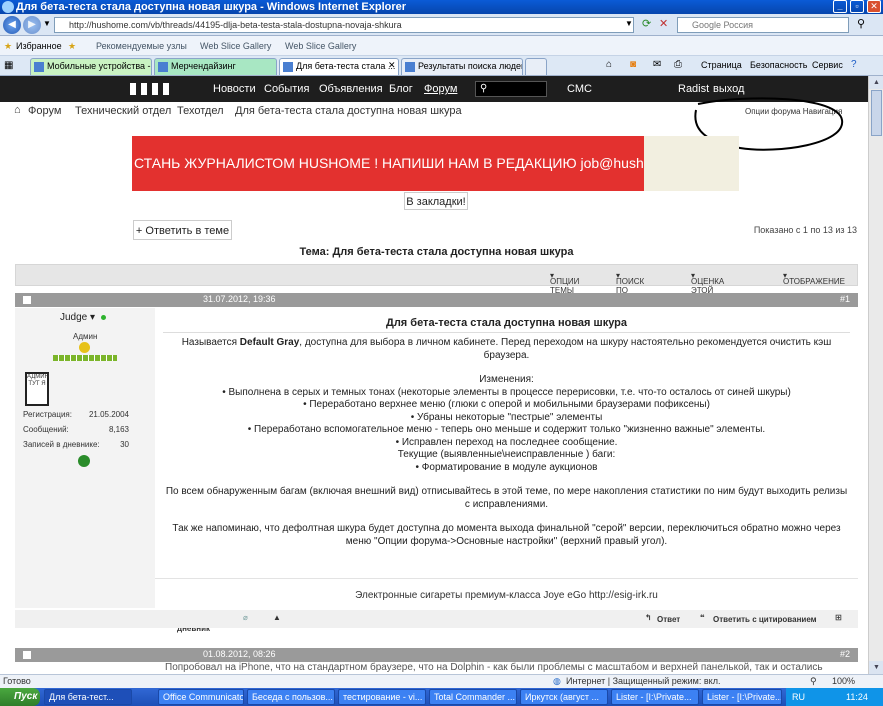 Image resolution: width=883 pixels, height=706 pixels. I want to click on rss-icon: ◙, so click(633, 64).